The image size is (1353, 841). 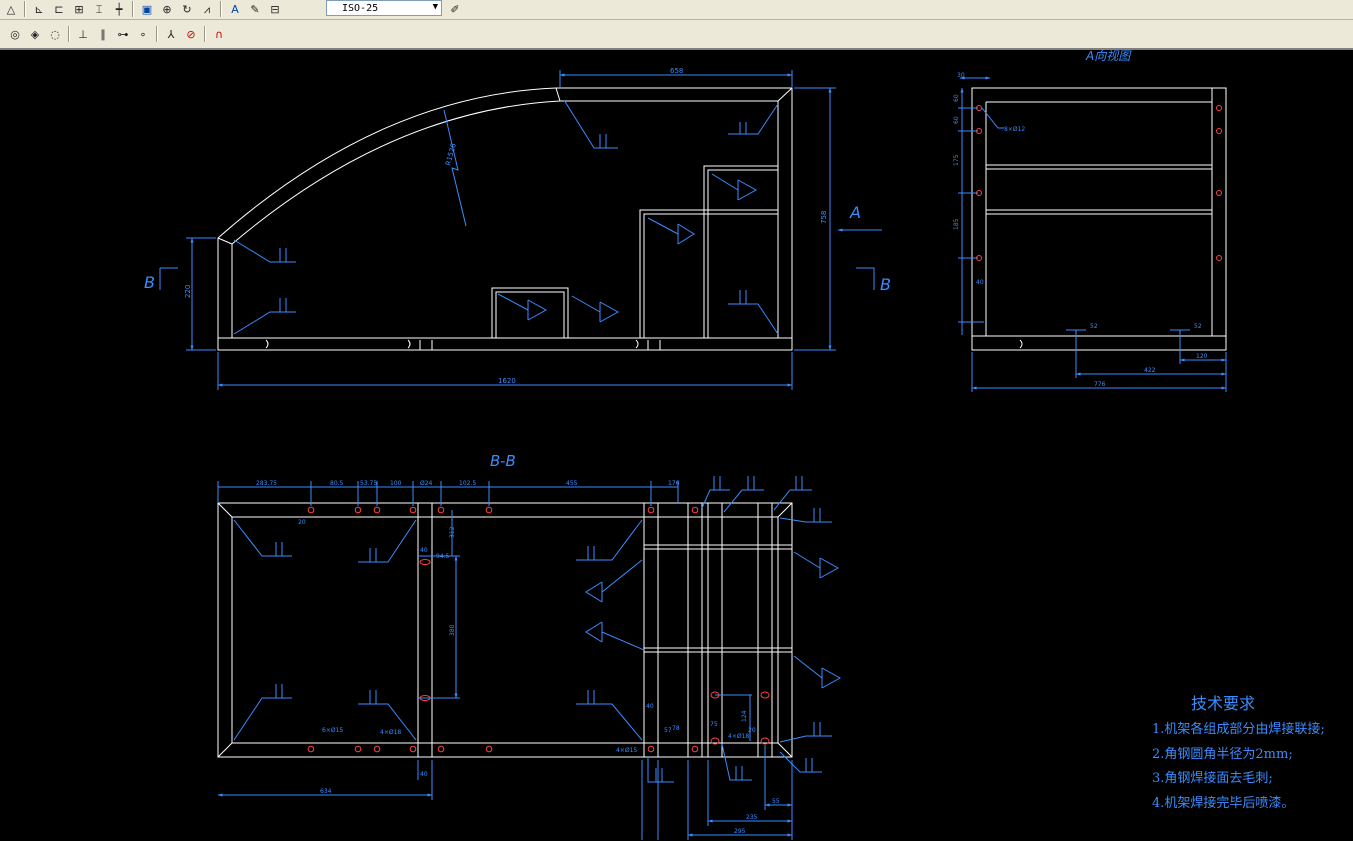 What do you see at coordinates (147, 9) in the screenshot?
I see `center-mark-icon: ▣` at bounding box center [147, 9].